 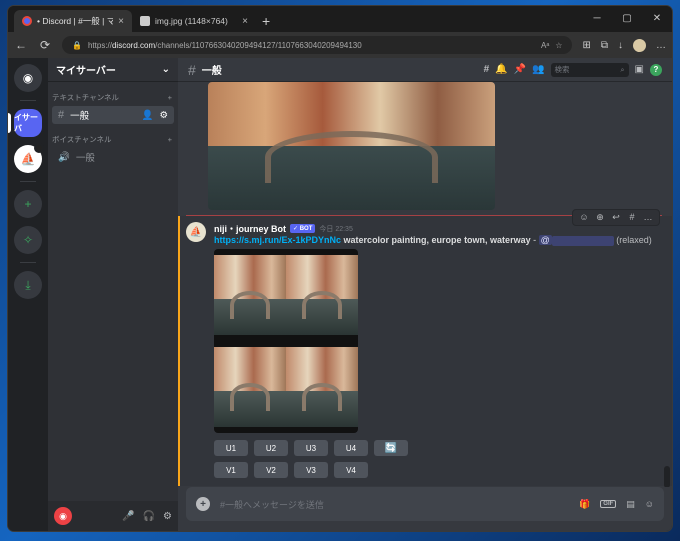 What do you see at coordinates (501, 69) in the screenshot?
I see `notification-bell-icon: 🔔` at bounding box center [501, 69].